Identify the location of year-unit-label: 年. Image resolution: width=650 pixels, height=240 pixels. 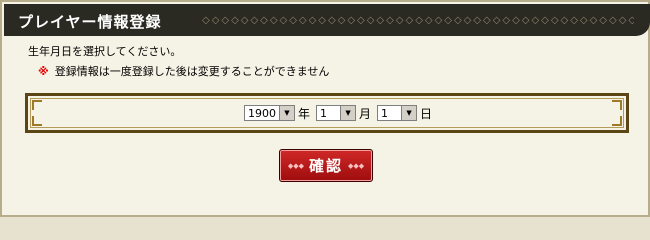
(304, 113).